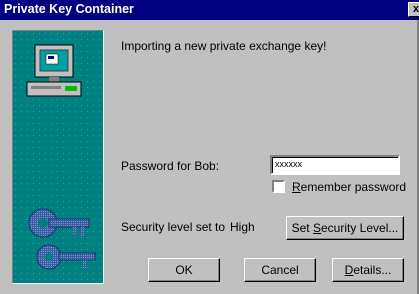 This screenshot has width=419, height=294. I want to click on window-title: Private Key Container, so click(69, 9).